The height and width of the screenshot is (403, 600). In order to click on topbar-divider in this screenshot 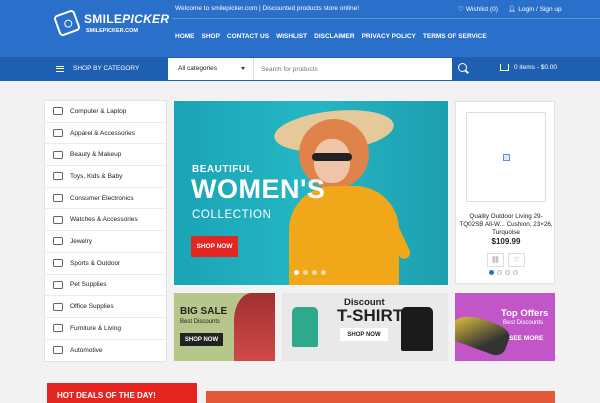, I will do `click(386, 18)`.